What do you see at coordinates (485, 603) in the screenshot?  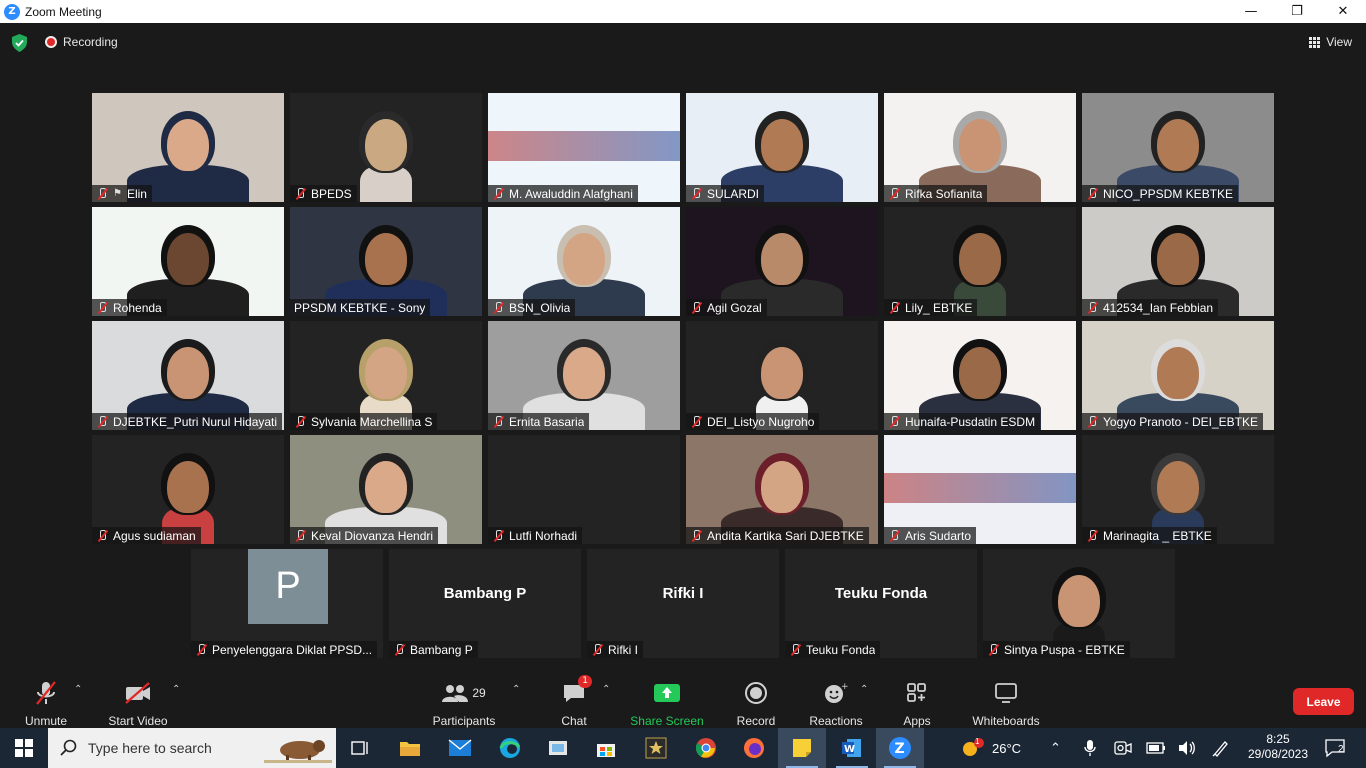 I see `participant-tile: Bambang P Bambang P` at bounding box center [485, 603].